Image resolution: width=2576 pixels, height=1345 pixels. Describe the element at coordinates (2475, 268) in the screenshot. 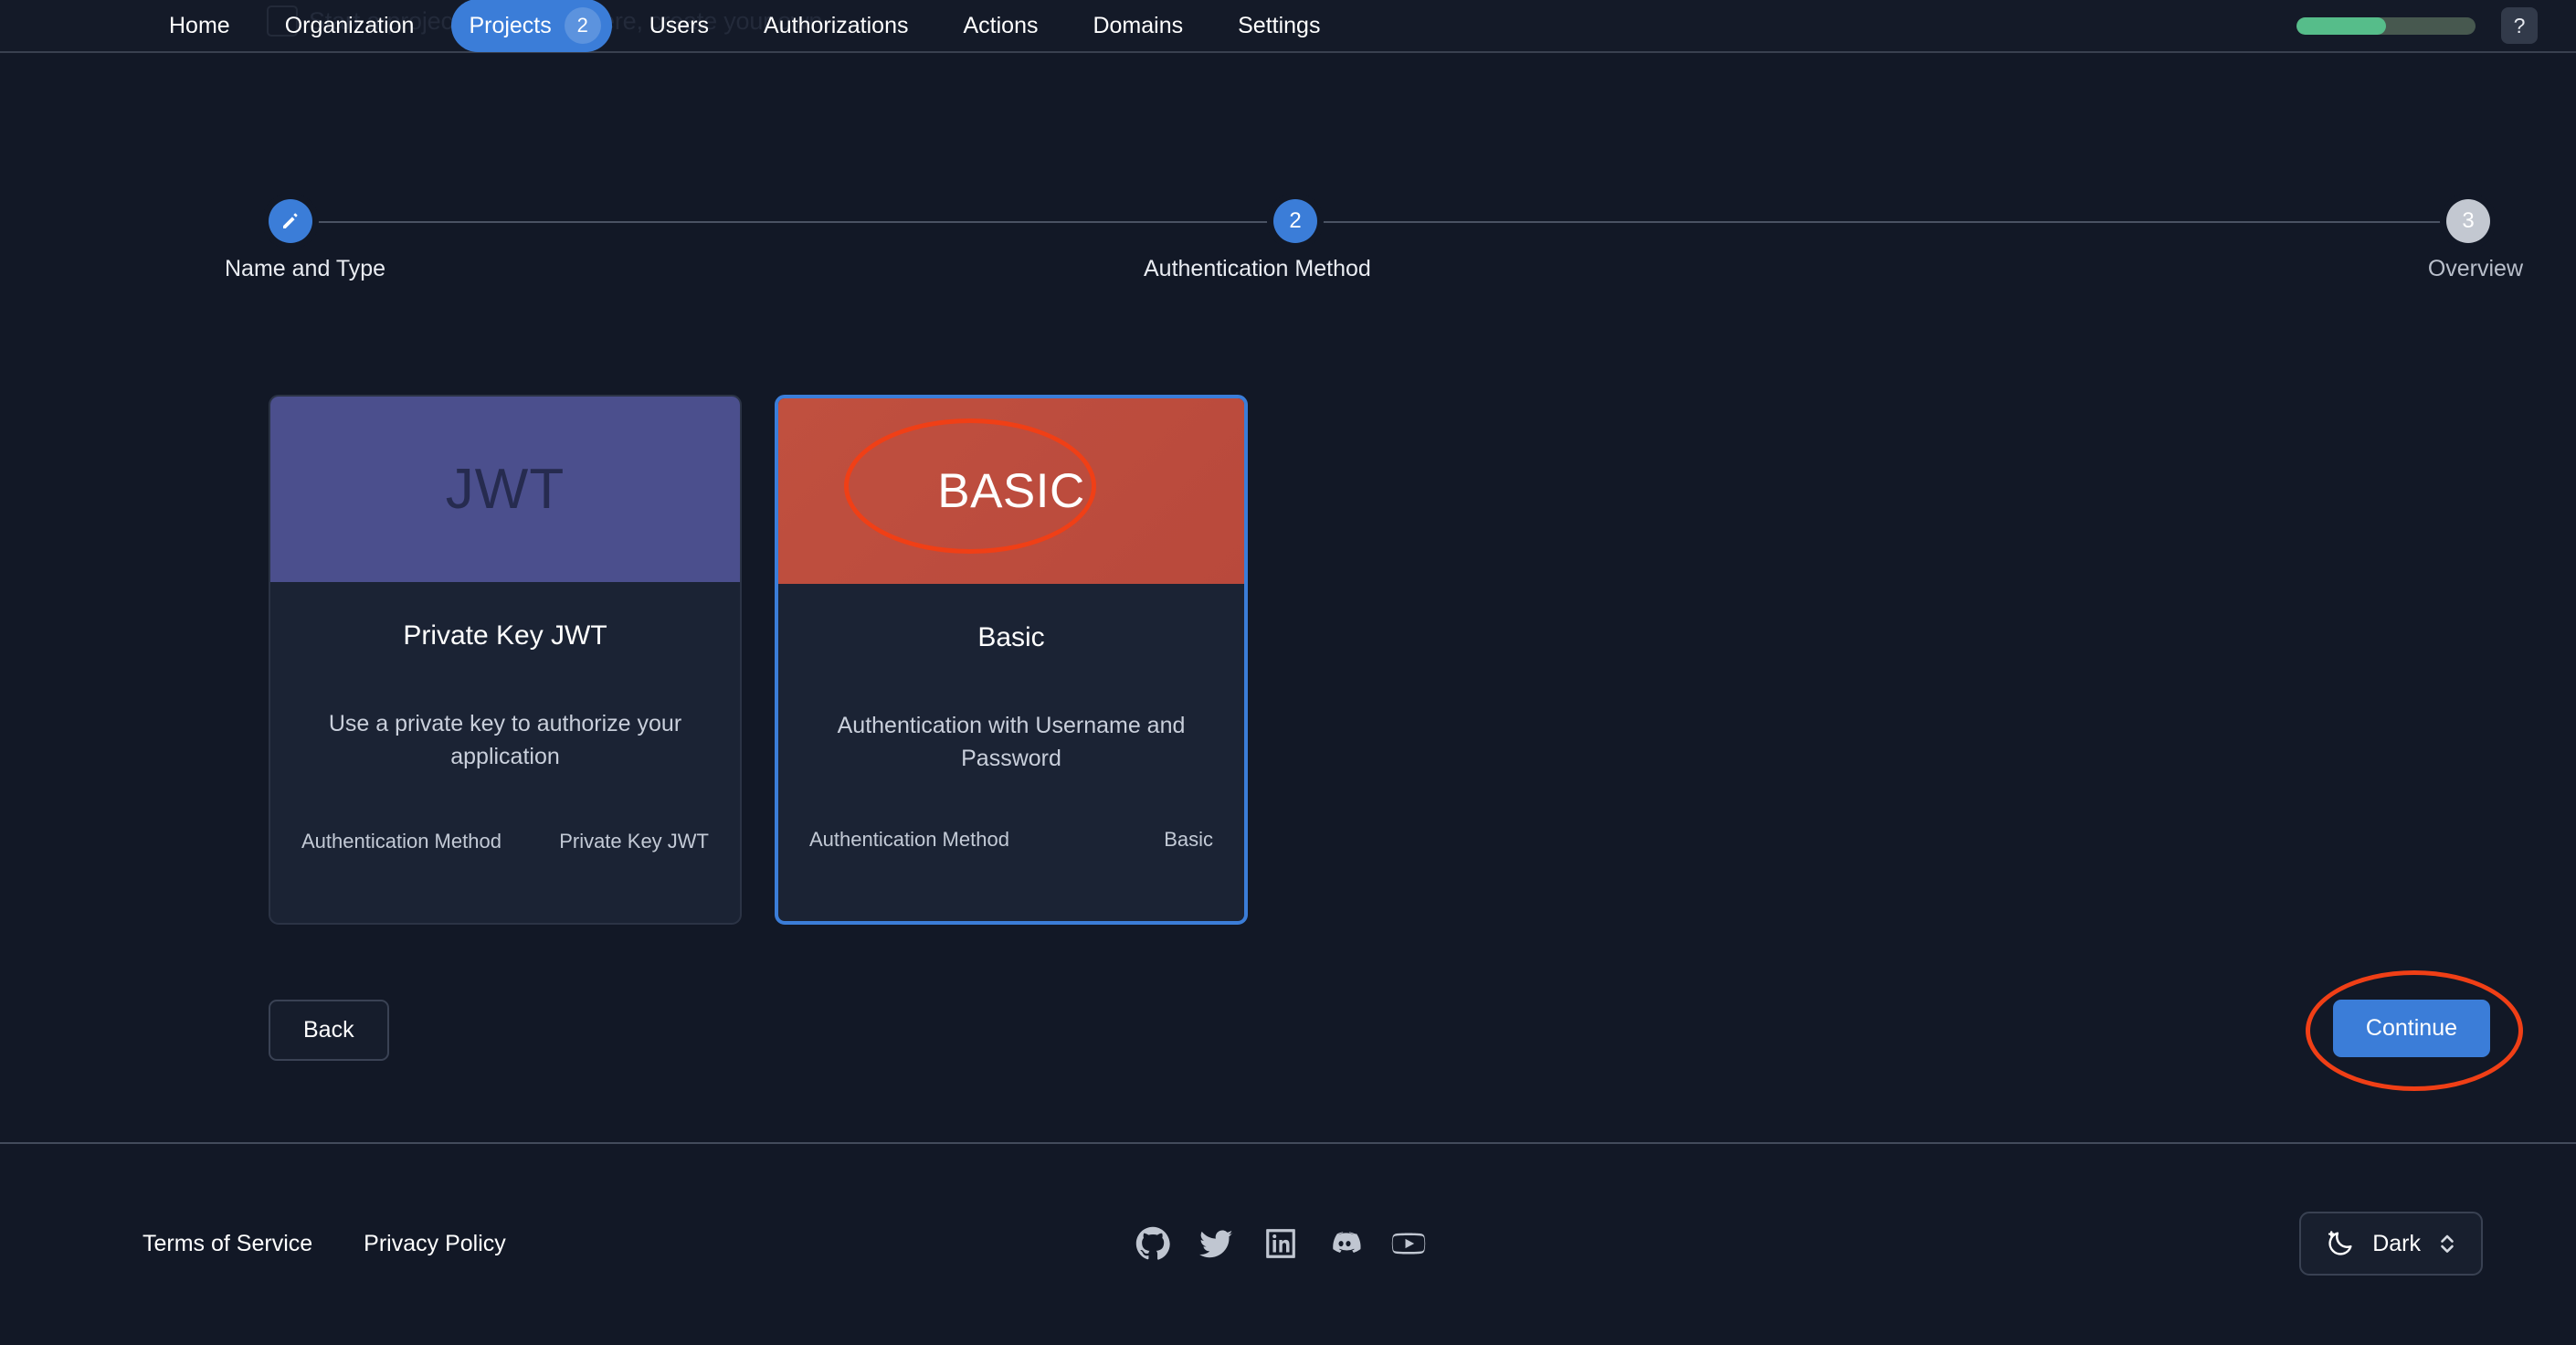

I see `step-3-label: Overview` at that location.